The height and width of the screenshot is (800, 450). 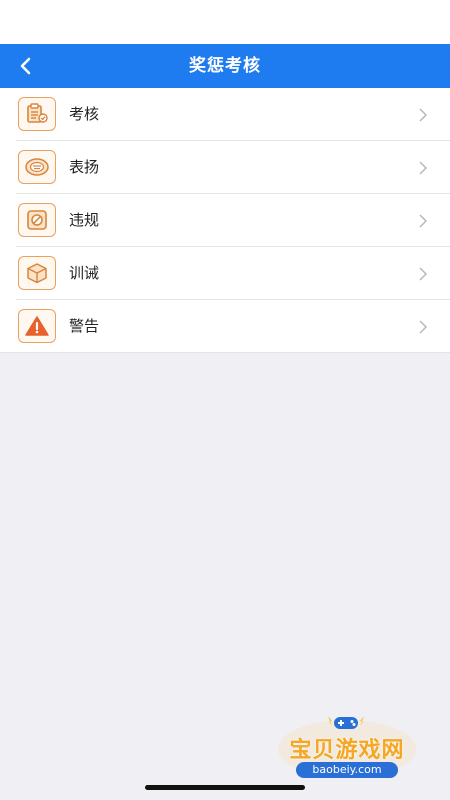 What do you see at coordinates (37, 114) in the screenshot?
I see `clipboard-check-icon` at bounding box center [37, 114].